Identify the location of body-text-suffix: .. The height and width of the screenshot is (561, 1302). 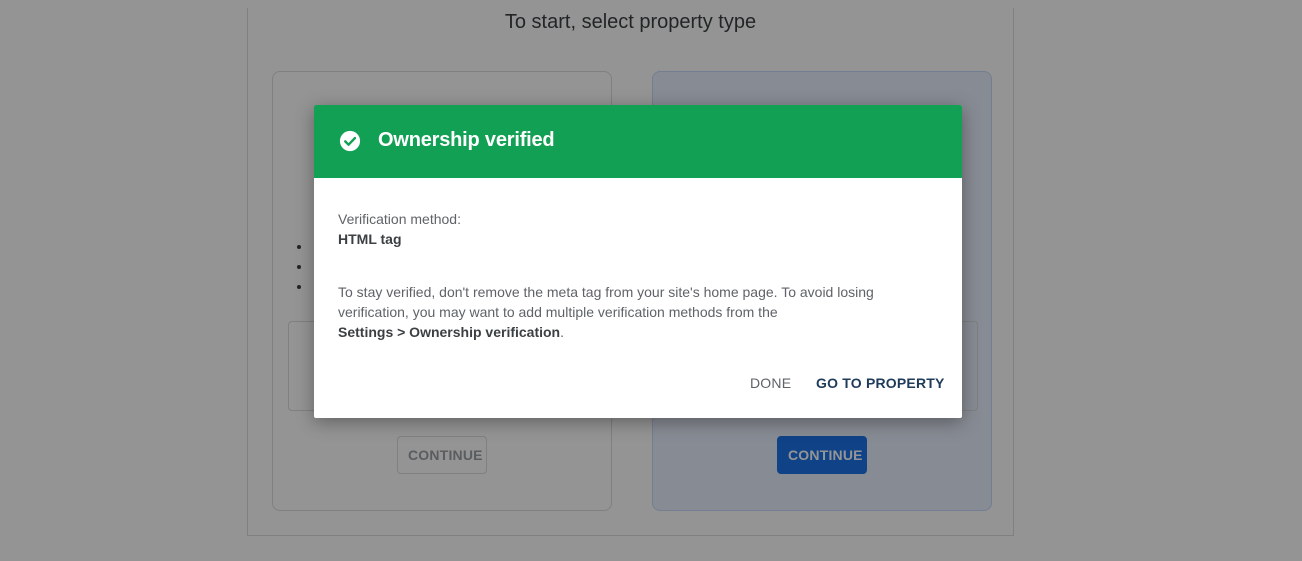
(562, 332).